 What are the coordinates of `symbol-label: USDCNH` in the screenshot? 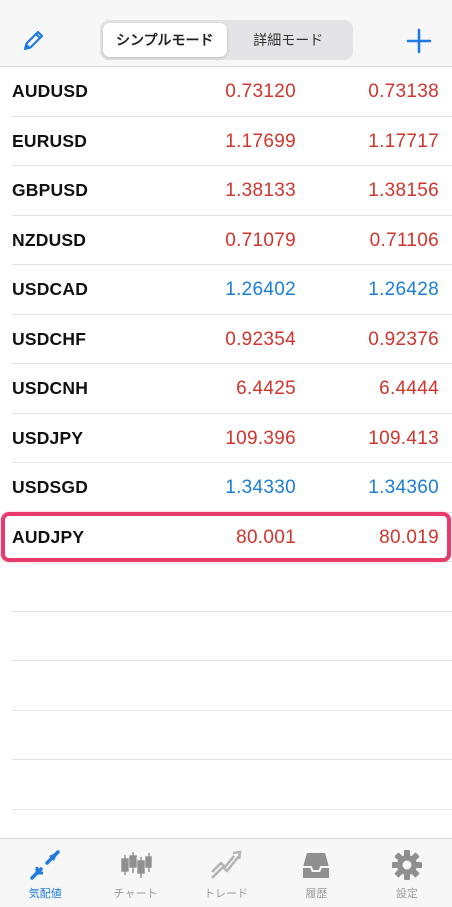 It's located at (50, 388).